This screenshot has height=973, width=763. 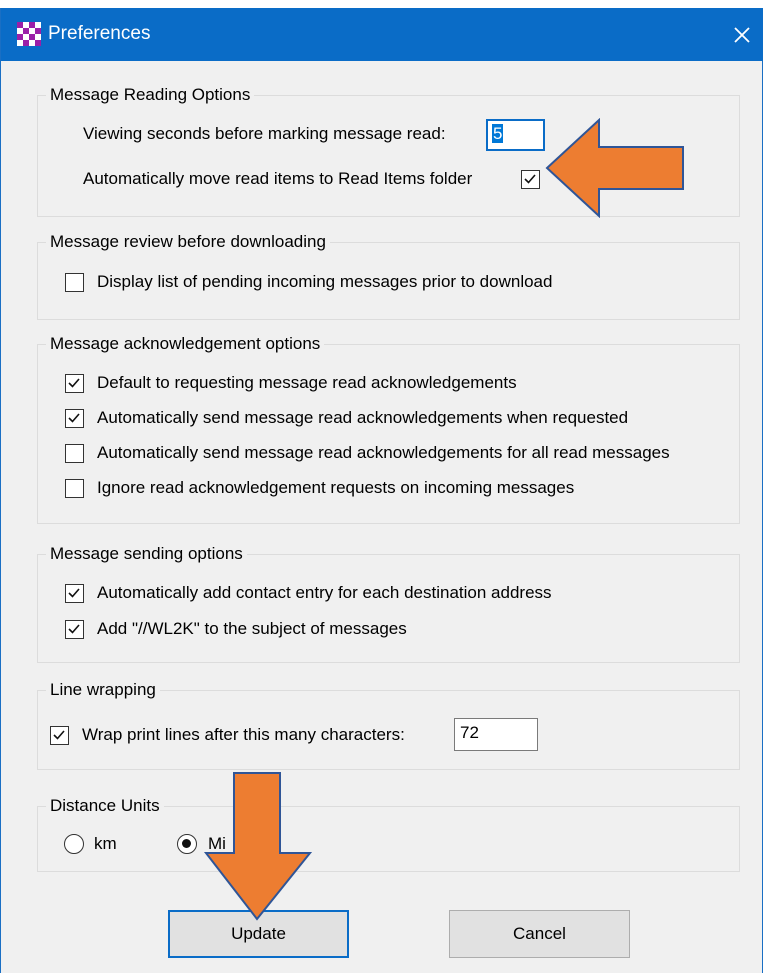 I want to click on cancel-button-label: Cancel, so click(x=539, y=933).